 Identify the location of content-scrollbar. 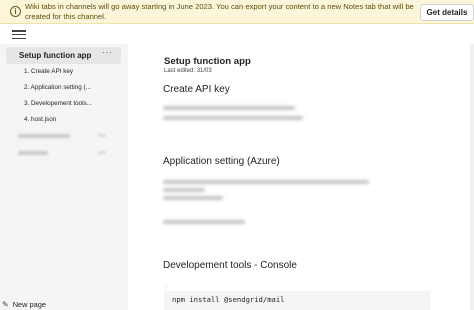
(472, 177).